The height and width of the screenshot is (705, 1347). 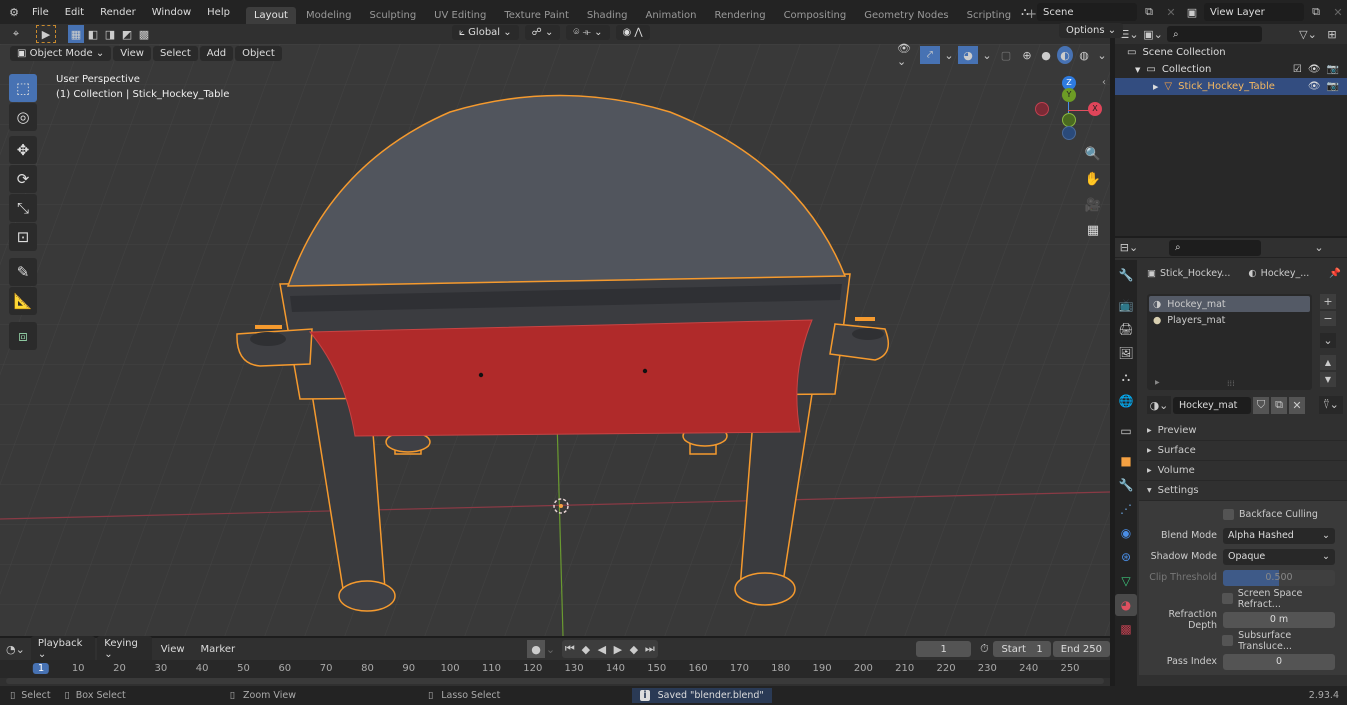 I want to click on select-tool-icon: ▶, so click(x=46, y=34).